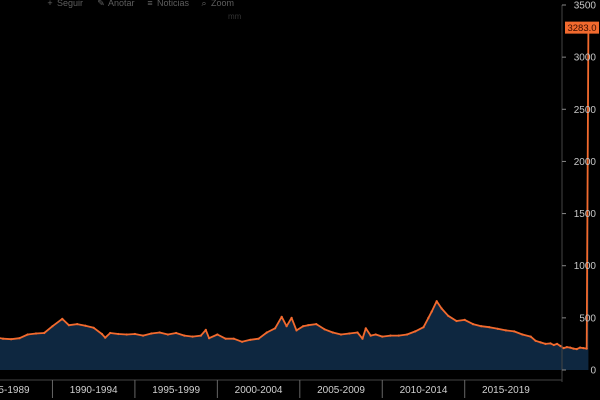  What do you see at coordinates (585, 58) in the screenshot?
I see `y-tick-label: 3000` at bounding box center [585, 58].